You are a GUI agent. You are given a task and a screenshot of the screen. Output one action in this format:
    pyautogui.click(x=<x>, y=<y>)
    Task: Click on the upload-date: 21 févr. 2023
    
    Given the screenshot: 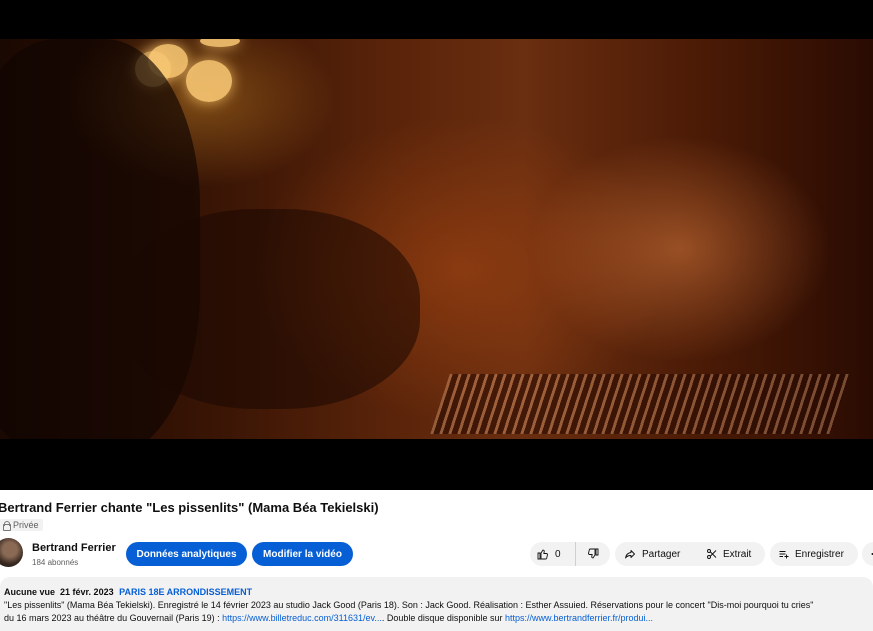 What is the action you would take?
    pyautogui.click(x=87, y=592)
    